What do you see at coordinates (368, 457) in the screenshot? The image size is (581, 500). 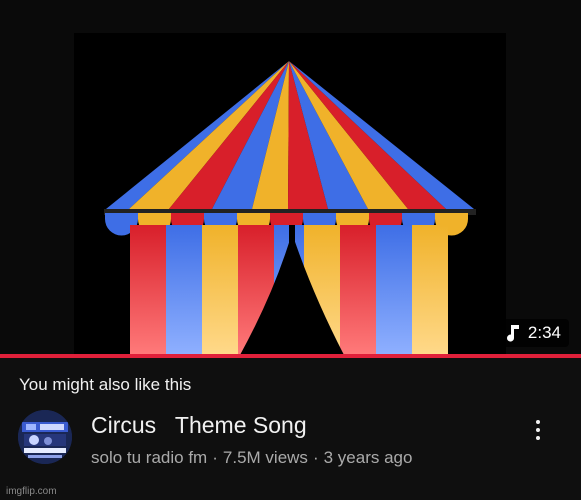 I see `upload-age: 3 years ago` at bounding box center [368, 457].